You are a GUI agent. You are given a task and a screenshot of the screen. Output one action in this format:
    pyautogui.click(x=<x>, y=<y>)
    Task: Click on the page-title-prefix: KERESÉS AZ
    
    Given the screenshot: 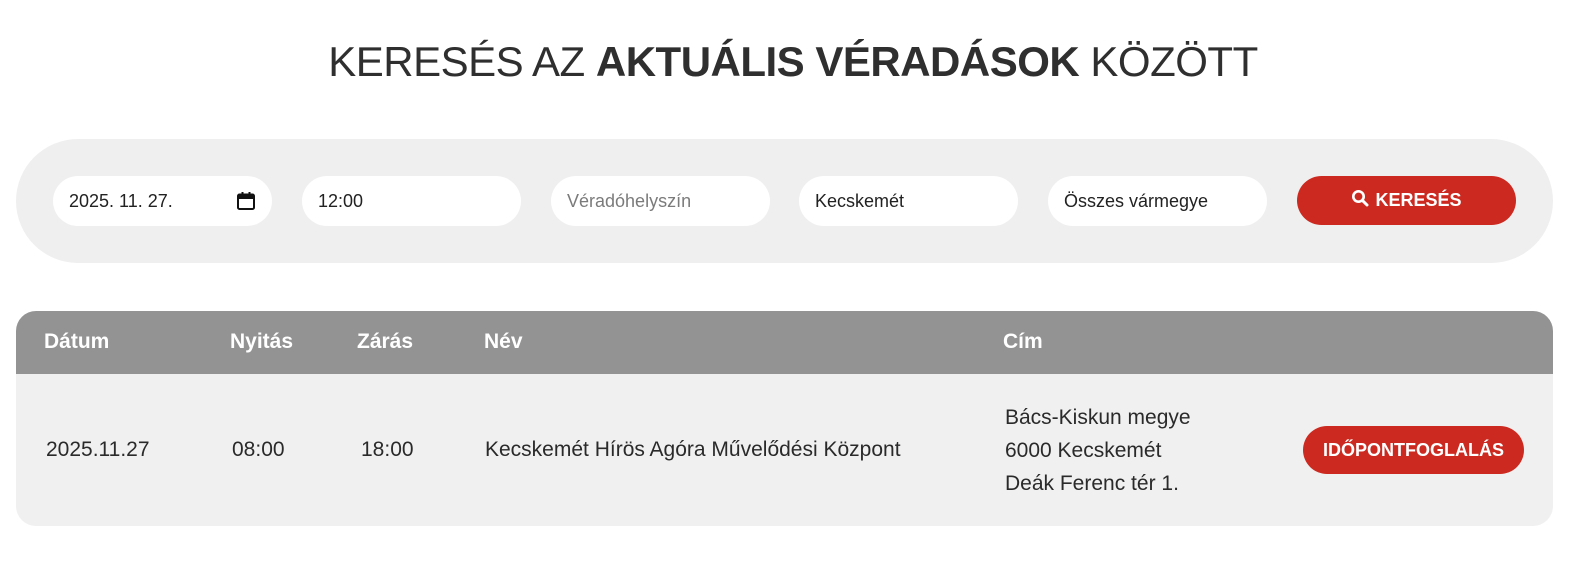 What is the action you would take?
    pyautogui.click(x=456, y=61)
    